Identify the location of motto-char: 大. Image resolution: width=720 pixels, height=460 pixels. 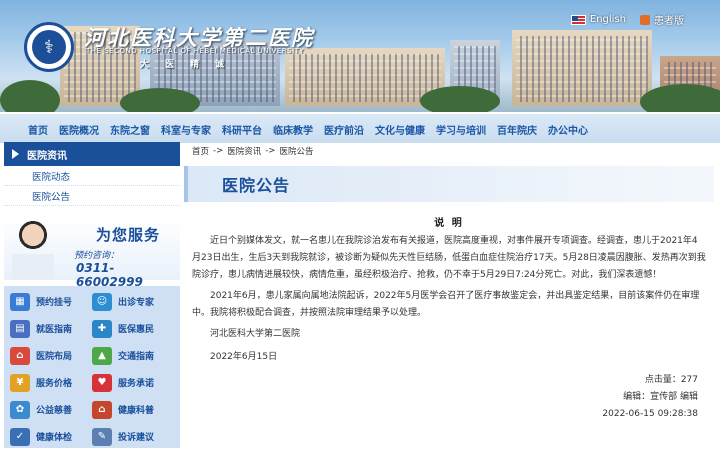
(145, 65).